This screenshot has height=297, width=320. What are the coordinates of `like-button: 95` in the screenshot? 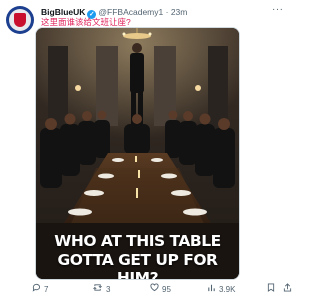 It's located at (160, 289).